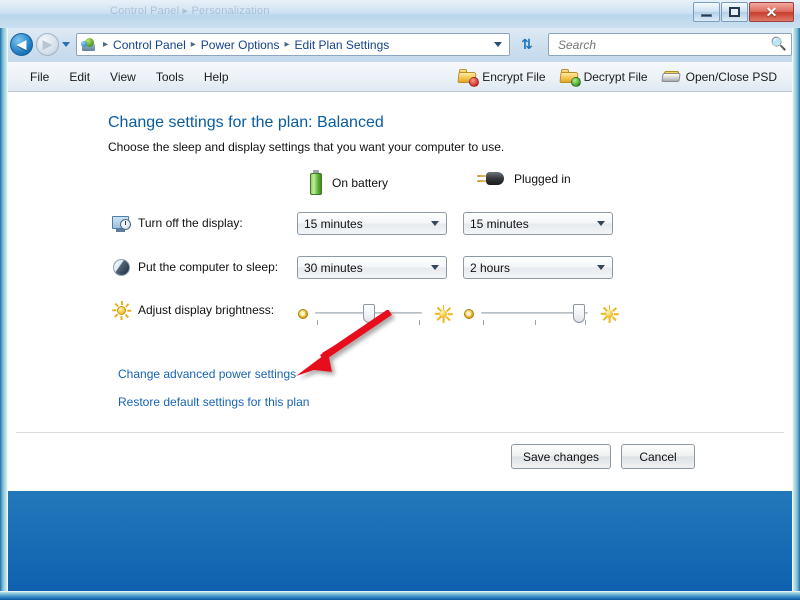  Describe the element at coordinates (731, 76) in the screenshot. I see `toolbar-open-close-psd-label: Open/Close PSD` at that location.